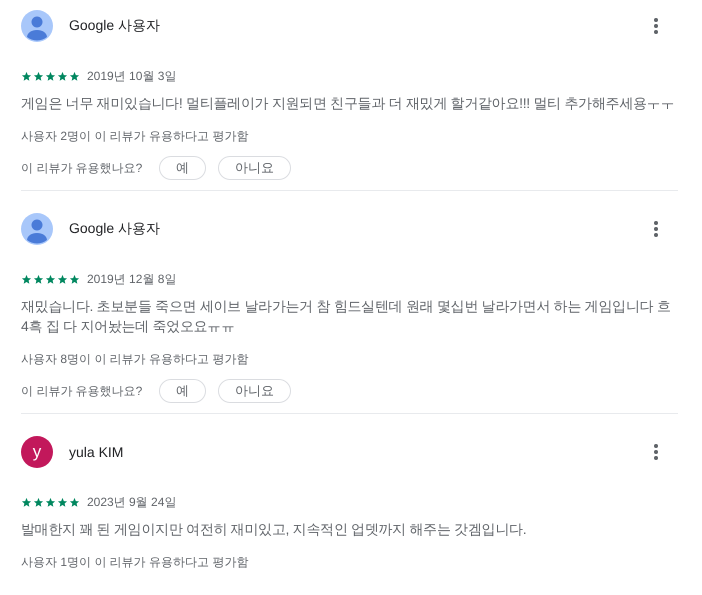  Describe the element at coordinates (274, 529) in the screenshot. I see `review-text: 발매한지 꽤 된 게임이지만 여전히 재미있고, 지속적인 업뎃까지 해주는 갓겜입니다.` at that location.